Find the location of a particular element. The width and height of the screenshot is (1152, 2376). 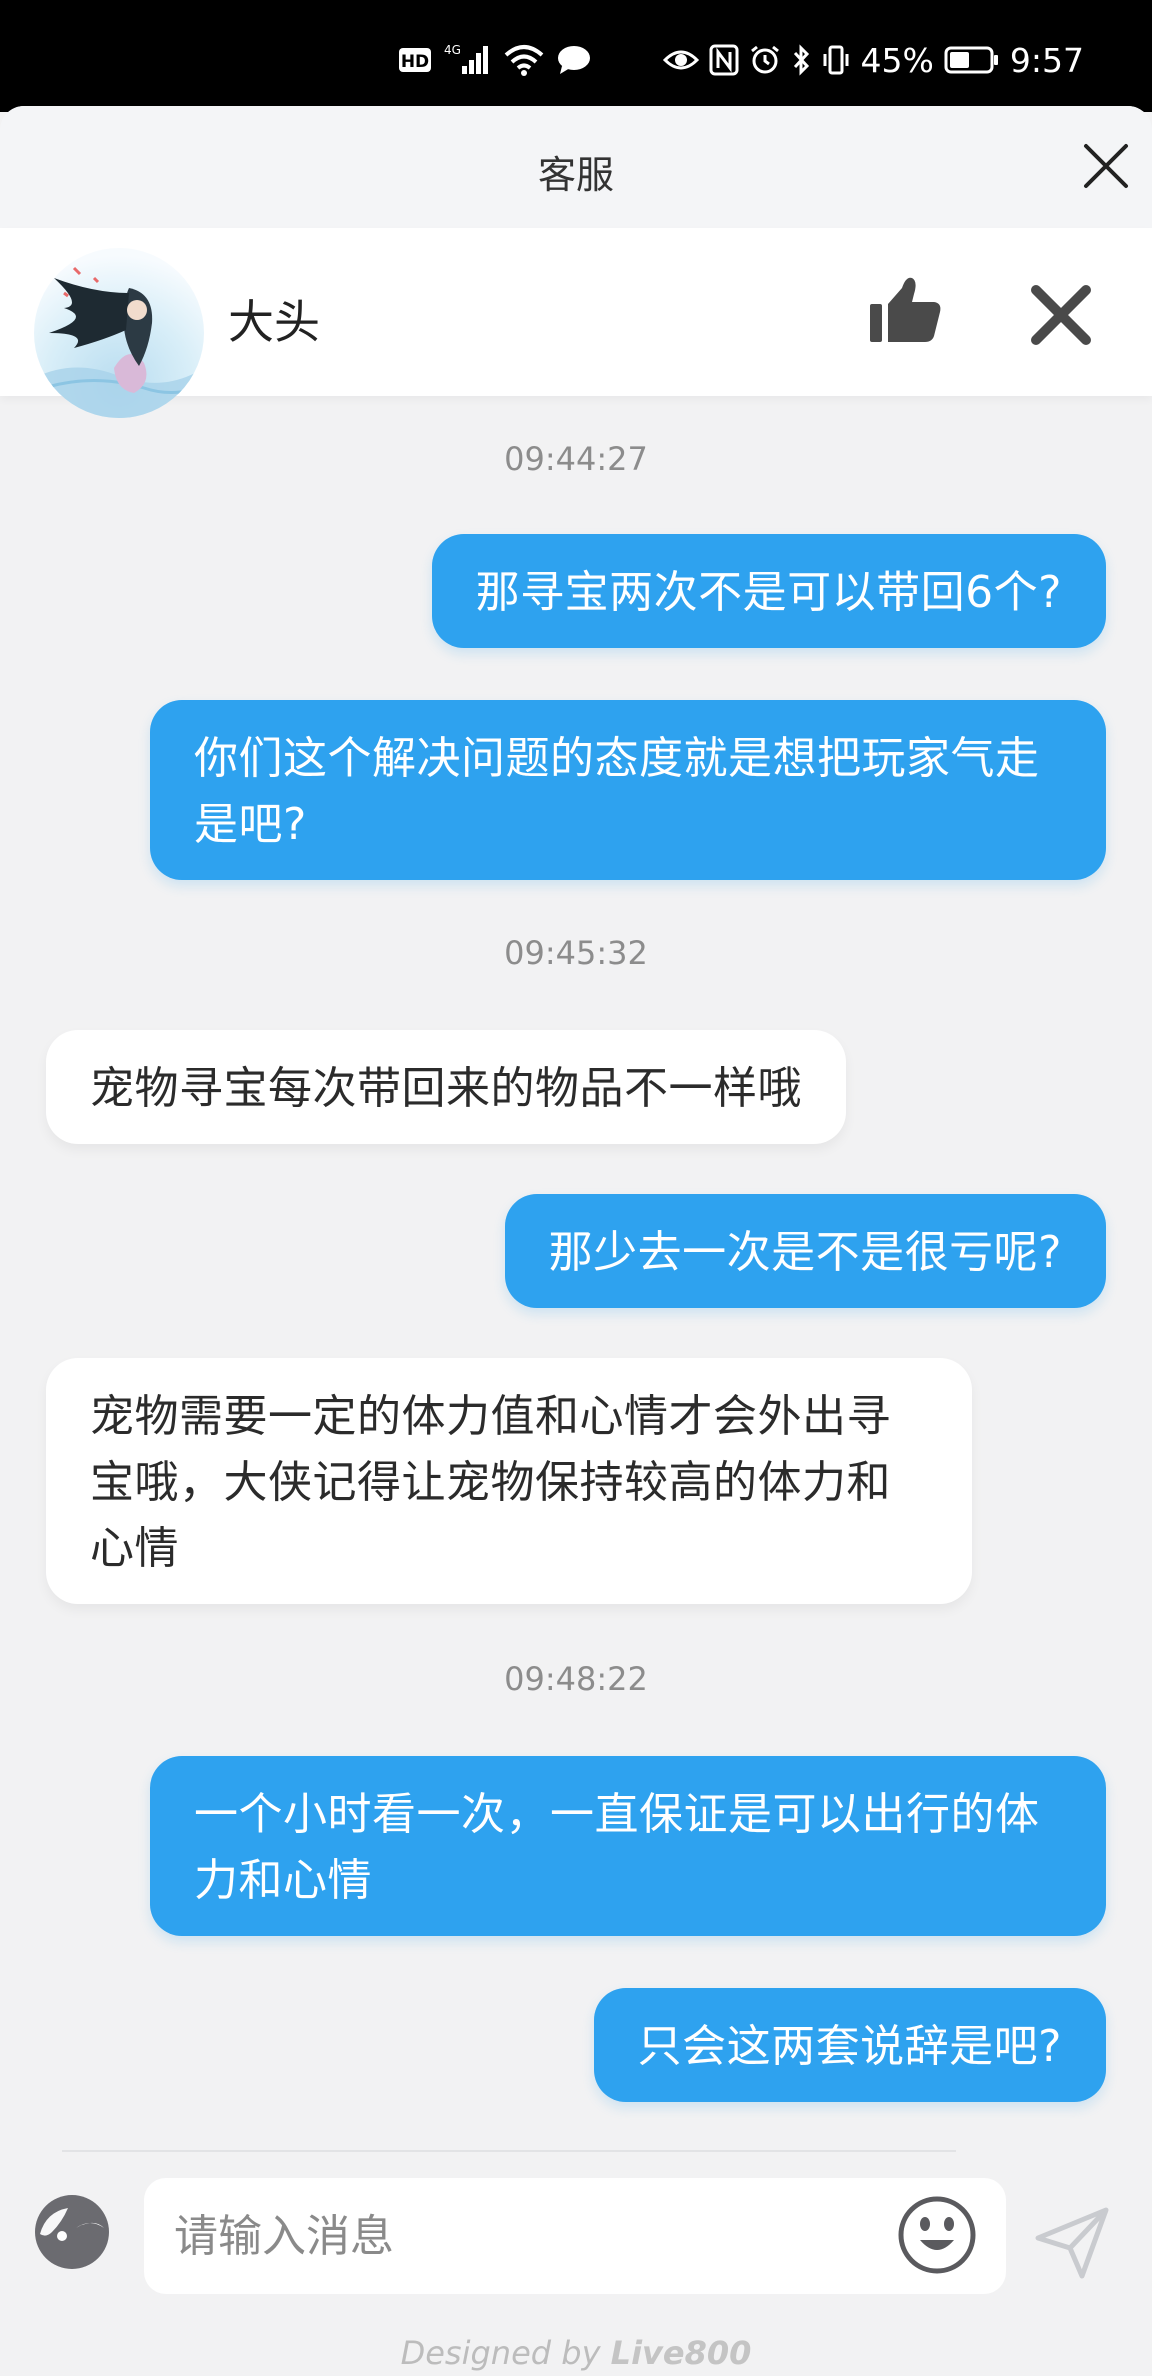

battery-percent: 45% is located at coordinates (897, 60).